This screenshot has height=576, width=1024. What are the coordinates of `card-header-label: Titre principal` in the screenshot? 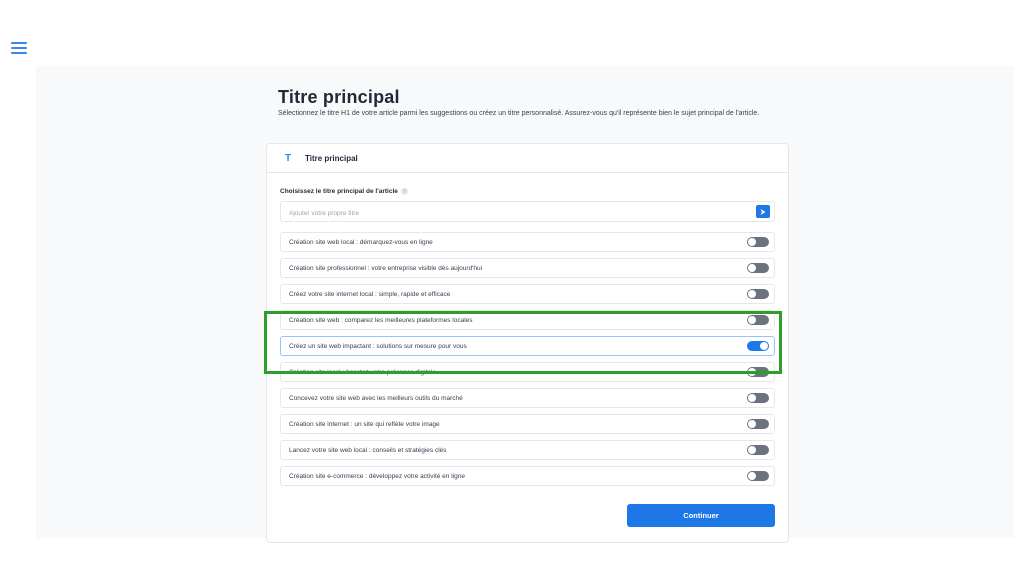 It's located at (331, 158).